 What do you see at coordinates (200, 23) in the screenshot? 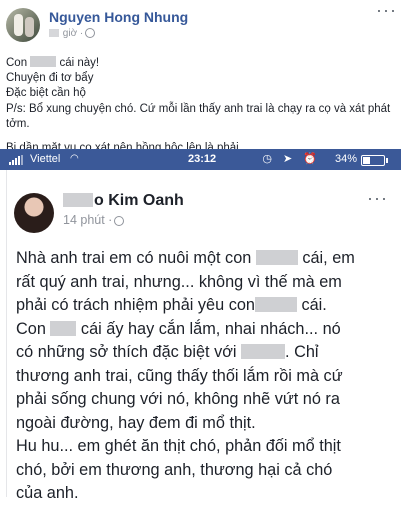
I see `post-header: Nguyen Hong Nhung giờ · ···` at bounding box center [200, 23].